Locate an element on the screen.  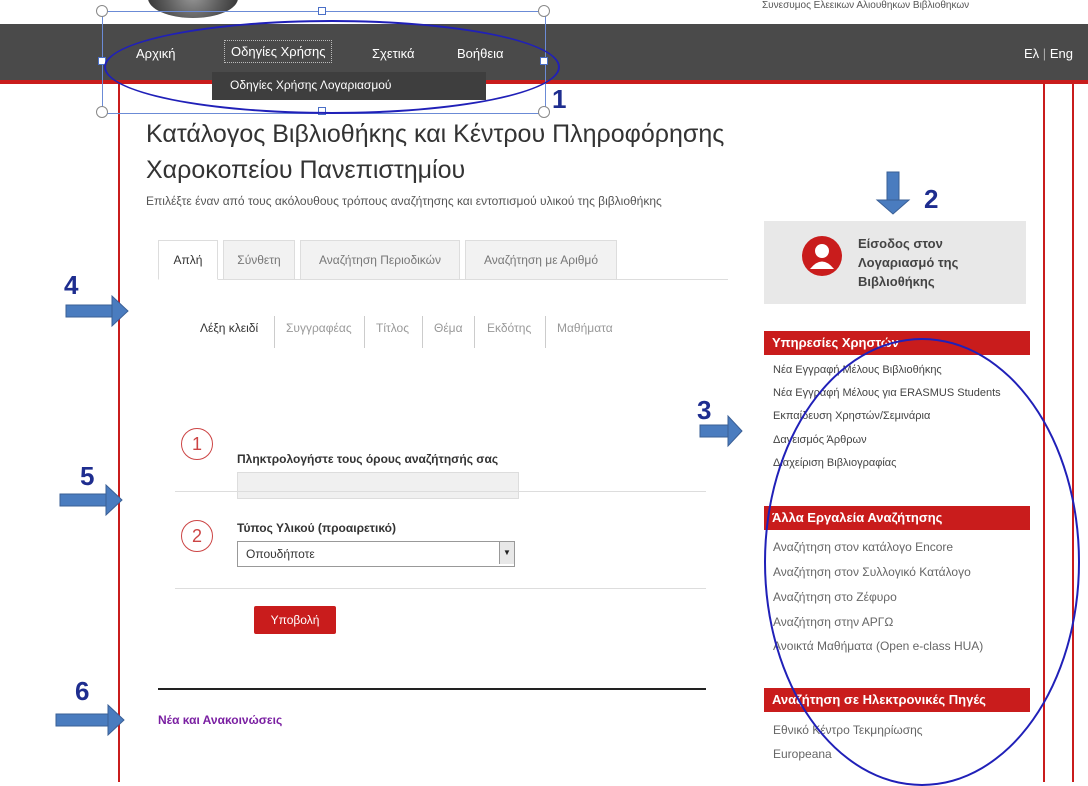
arrow-down-icon is located at coordinates (893, 193).